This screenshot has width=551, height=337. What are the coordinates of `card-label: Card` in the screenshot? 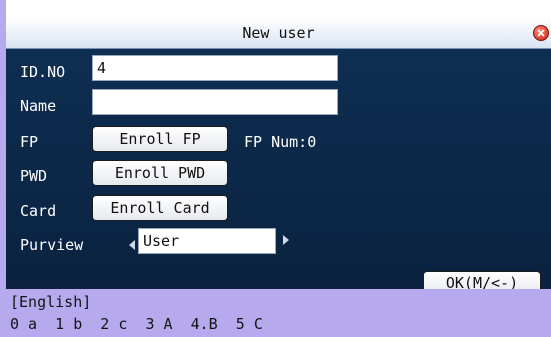 It's located at (38, 211).